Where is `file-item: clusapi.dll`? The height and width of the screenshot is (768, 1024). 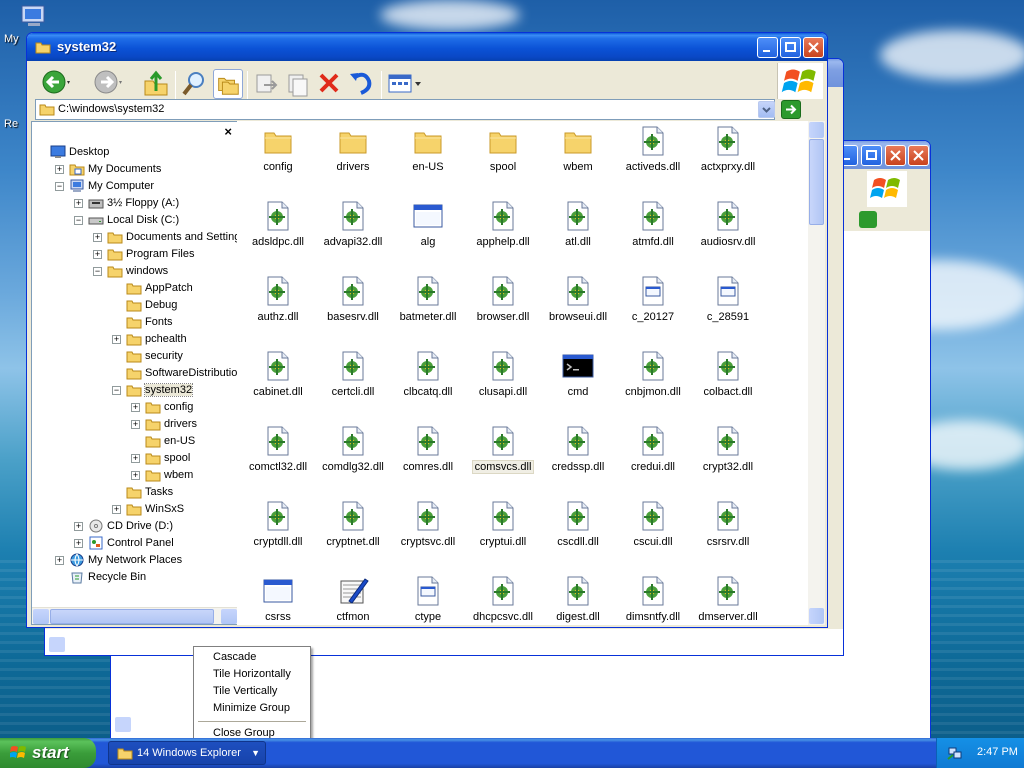 file-item: clusapi.dll is located at coordinates (503, 374).